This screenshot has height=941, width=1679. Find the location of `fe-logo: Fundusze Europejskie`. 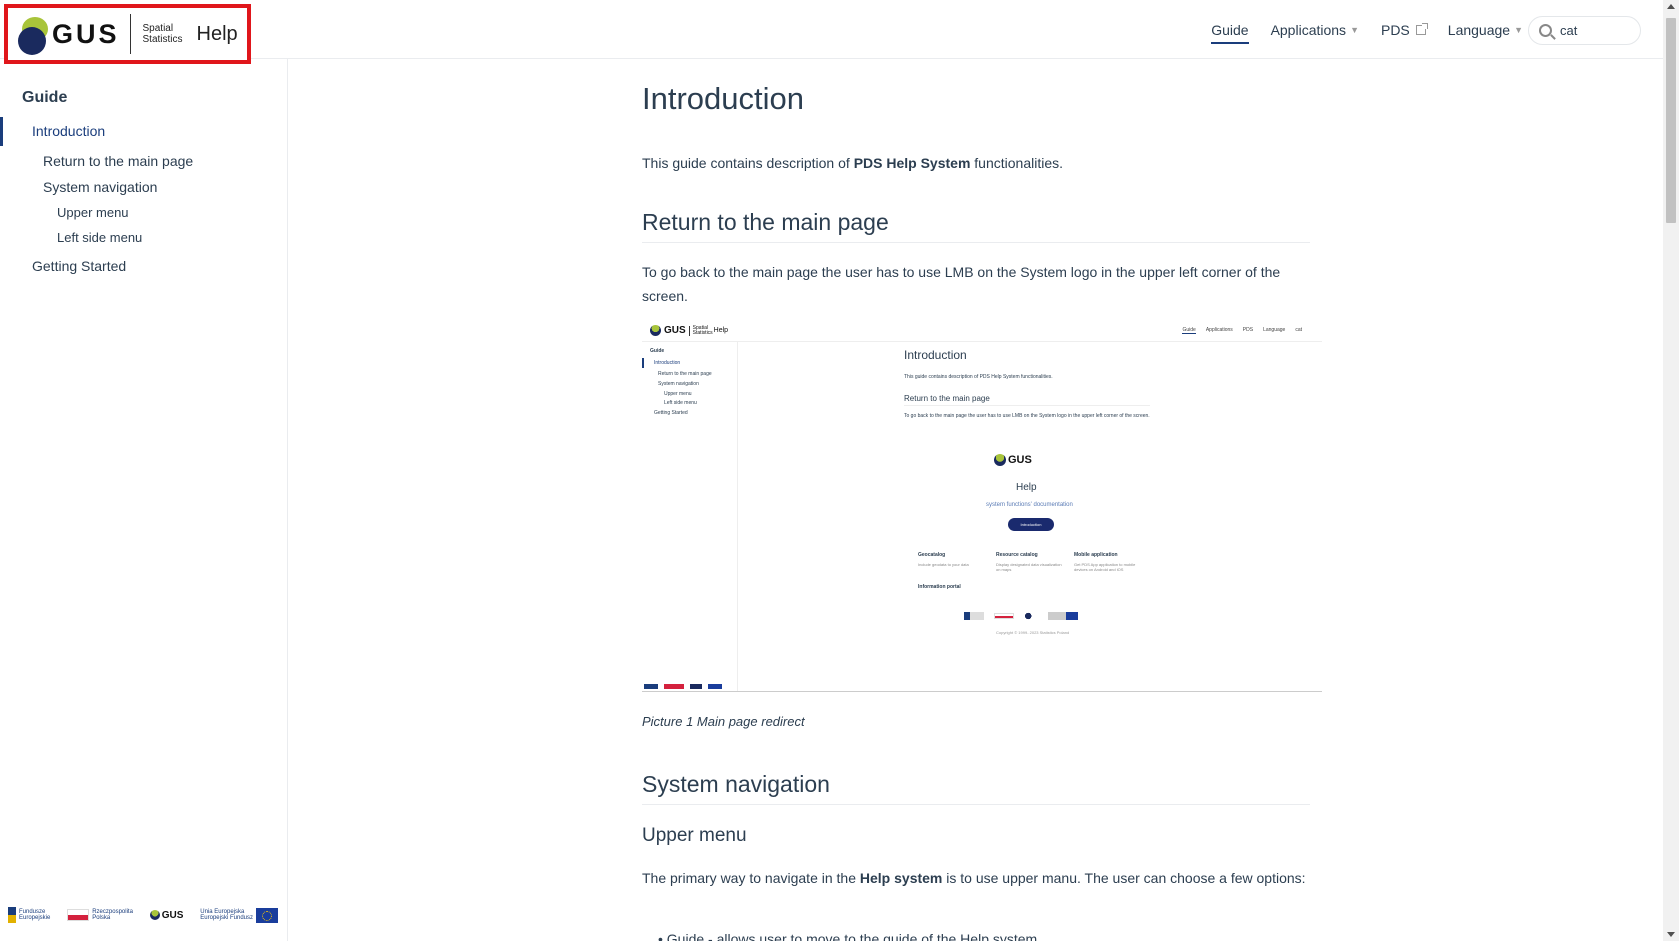

fe-logo: Fundusze Europejskie is located at coordinates (29, 915).